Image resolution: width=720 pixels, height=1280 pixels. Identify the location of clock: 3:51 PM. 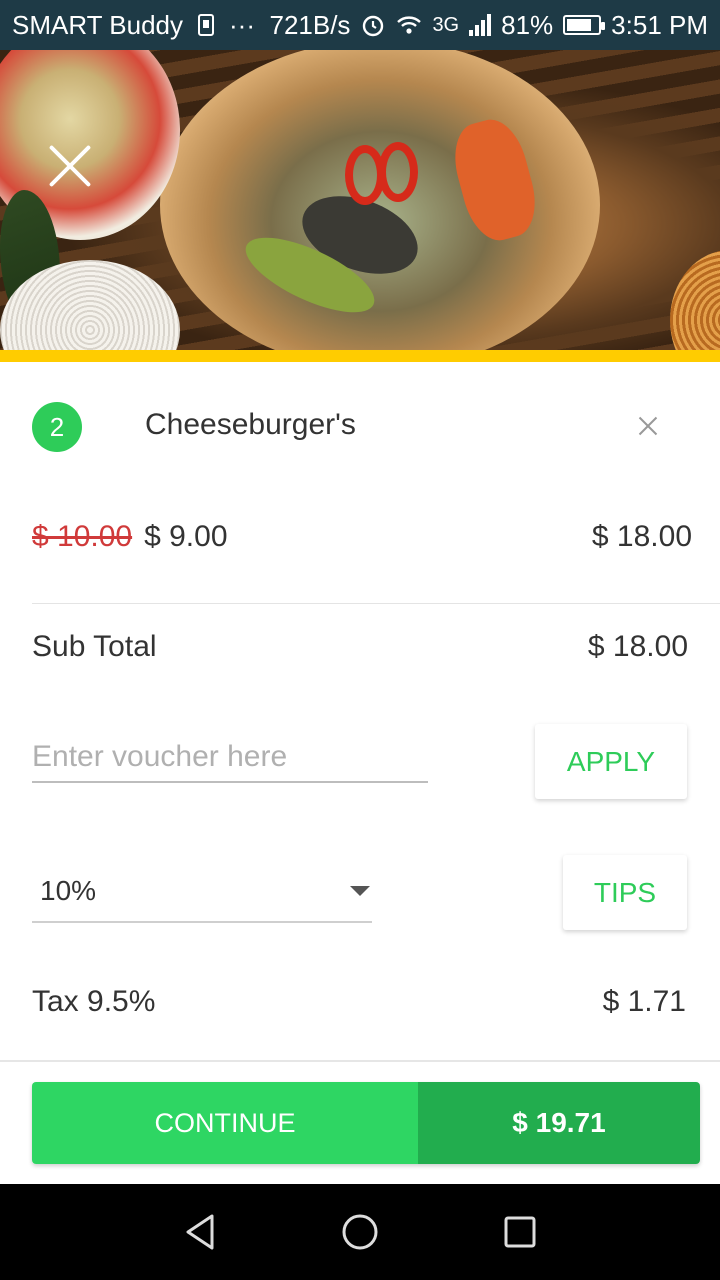
(659, 24).